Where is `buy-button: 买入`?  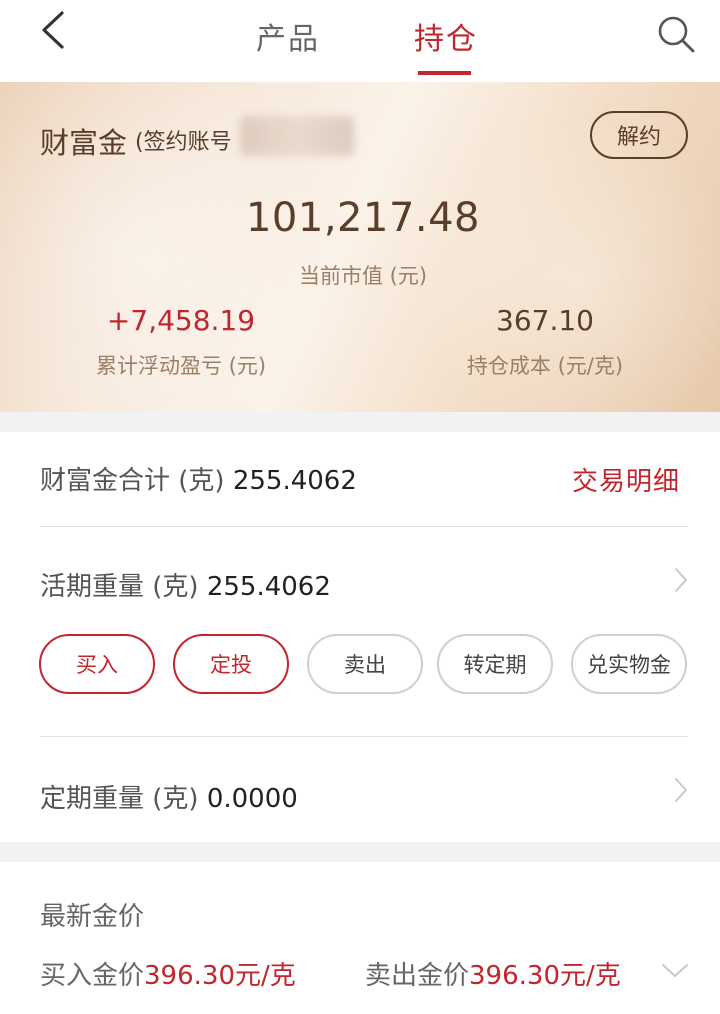 buy-button: 买入 is located at coordinates (97, 664).